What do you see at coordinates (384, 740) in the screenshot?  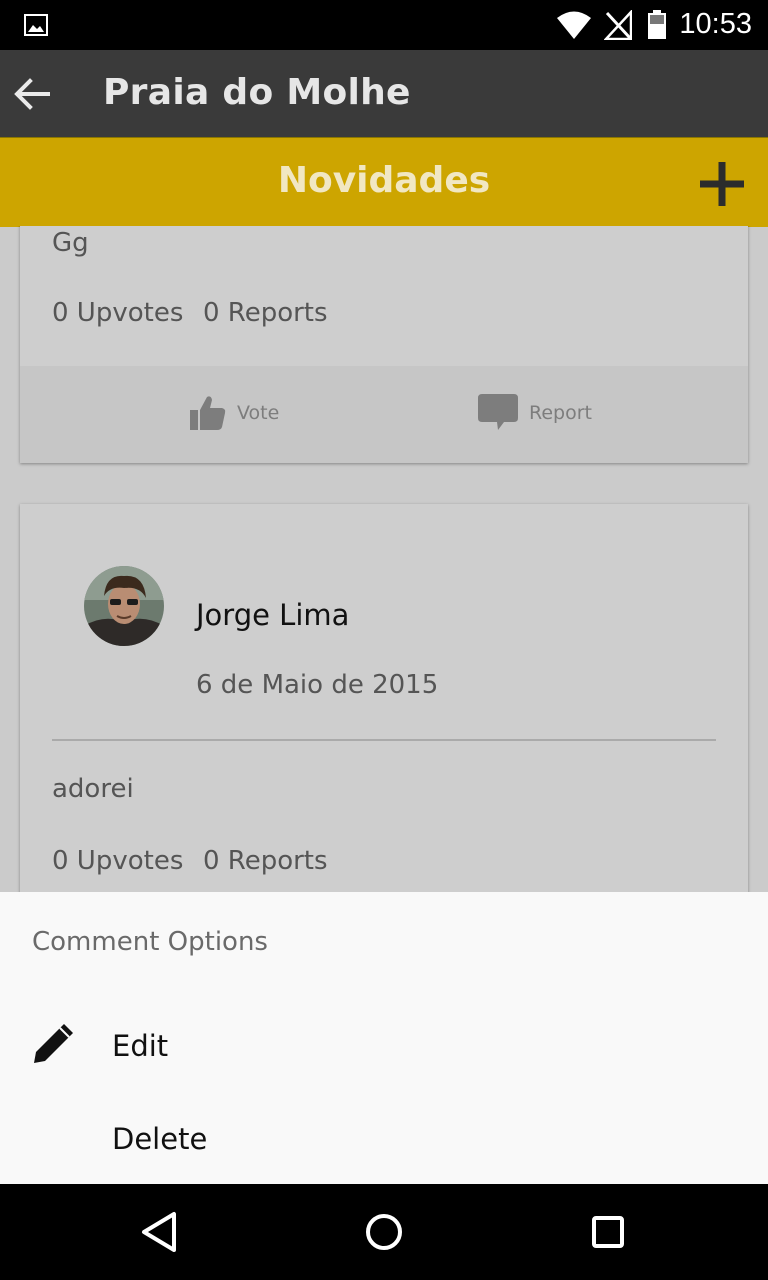 I see `divider` at bounding box center [384, 740].